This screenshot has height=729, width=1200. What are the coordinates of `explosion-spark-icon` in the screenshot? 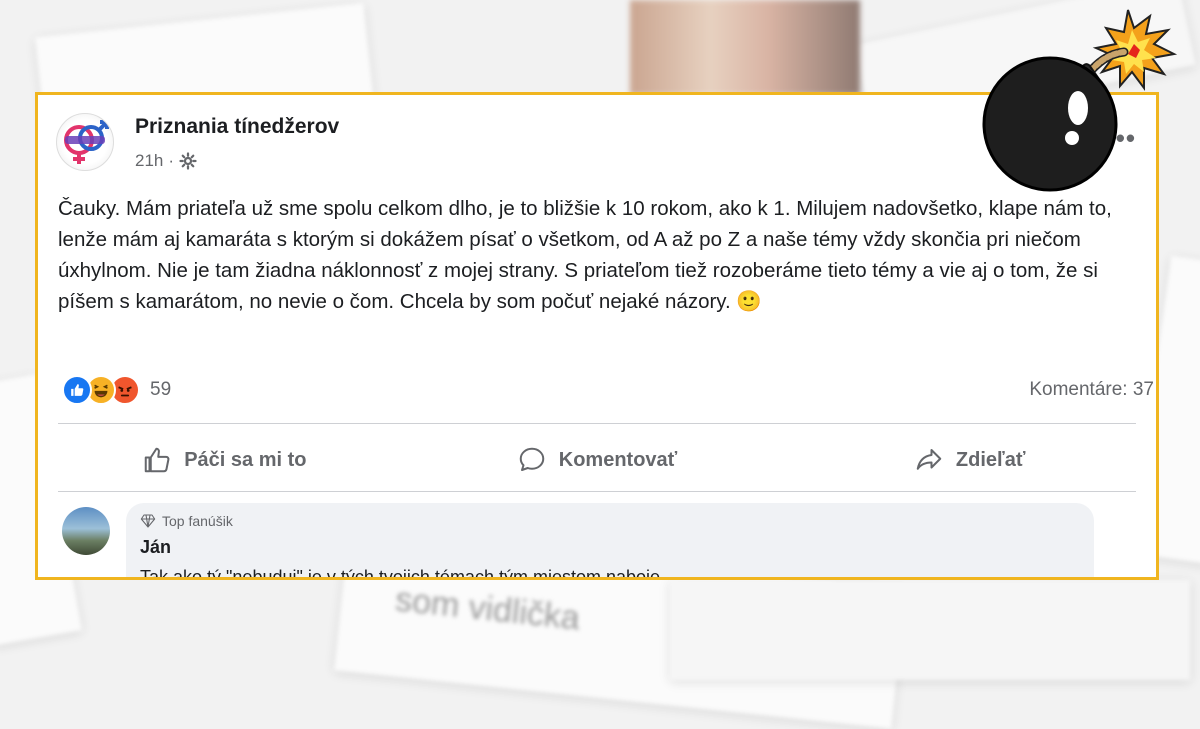 It's located at (1135, 50).